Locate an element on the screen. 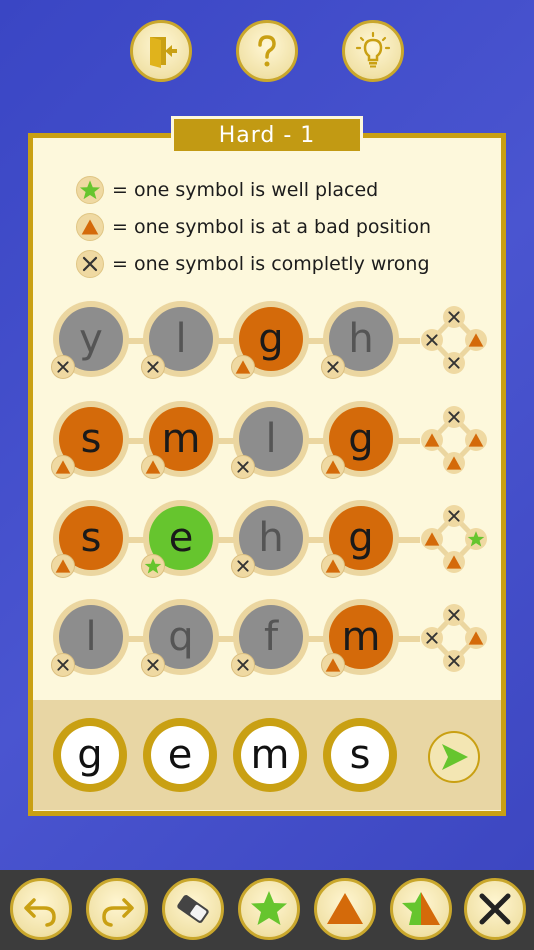 Image resolution: width=534 pixels, height=950 pixels. input-letter: e is located at coordinates (180, 755).